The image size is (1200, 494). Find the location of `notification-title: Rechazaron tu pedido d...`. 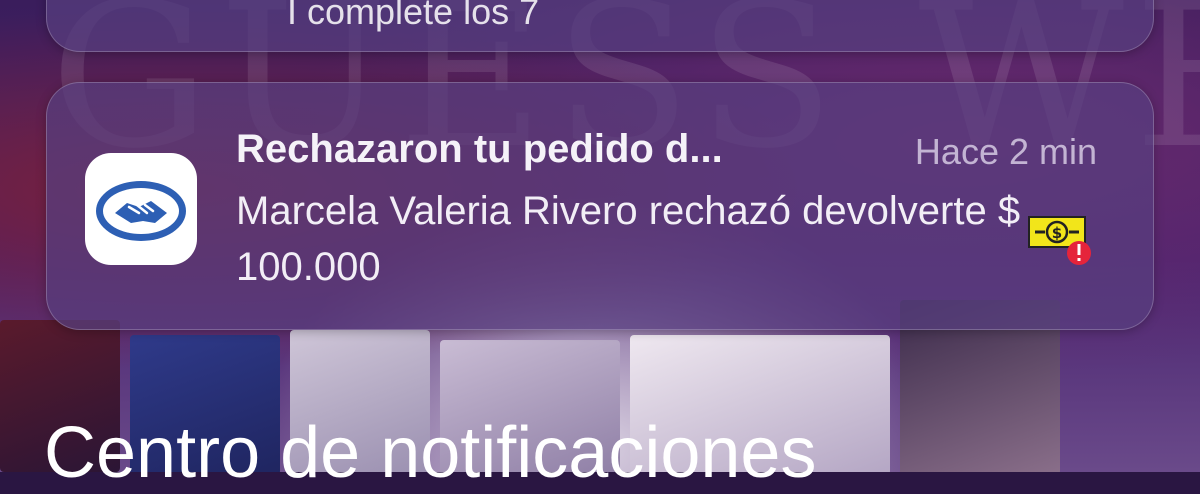

notification-title: Rechazaron tu pedido d... is located at coordinates (479, 149).